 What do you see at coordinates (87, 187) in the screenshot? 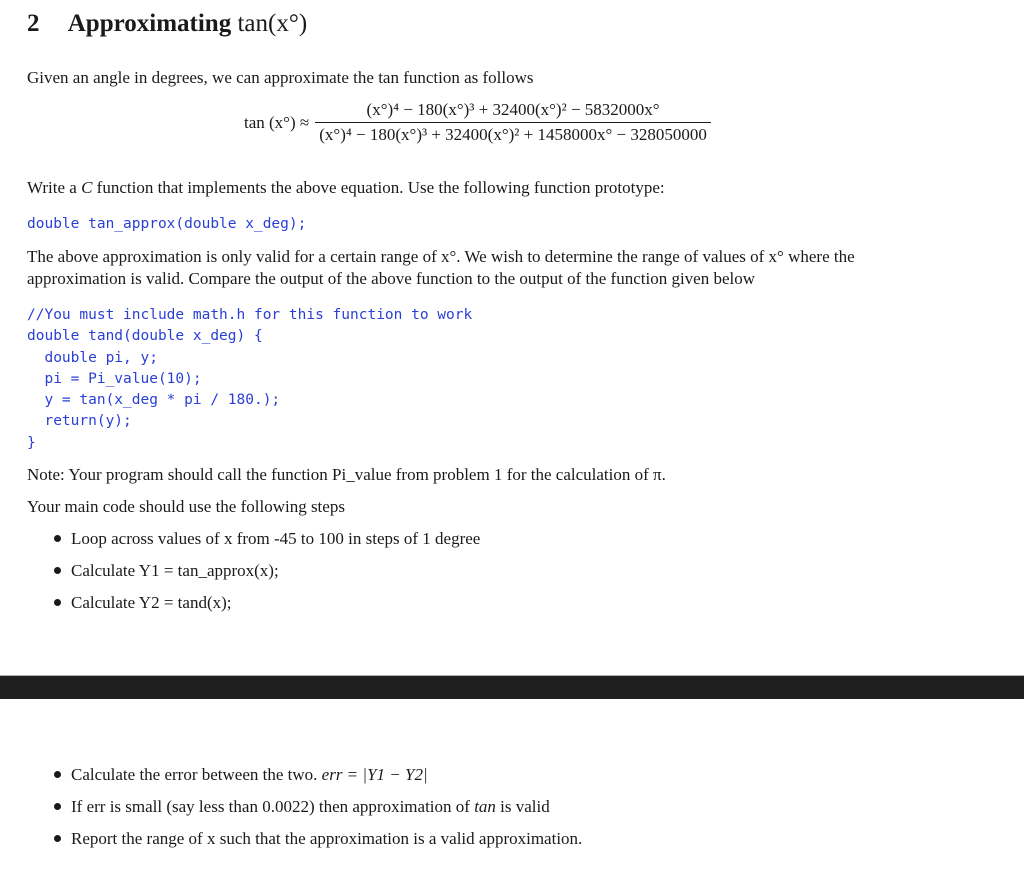
I see `language-name: C` at bounding box center [87, 187].